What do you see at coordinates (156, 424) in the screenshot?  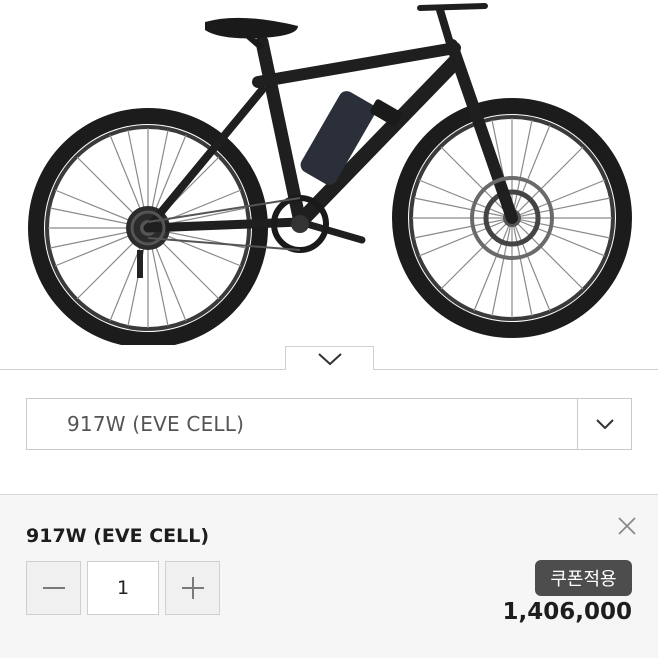 I see `option-select-value: 917W (EVE CELL)` at bounding box center [156, 424].